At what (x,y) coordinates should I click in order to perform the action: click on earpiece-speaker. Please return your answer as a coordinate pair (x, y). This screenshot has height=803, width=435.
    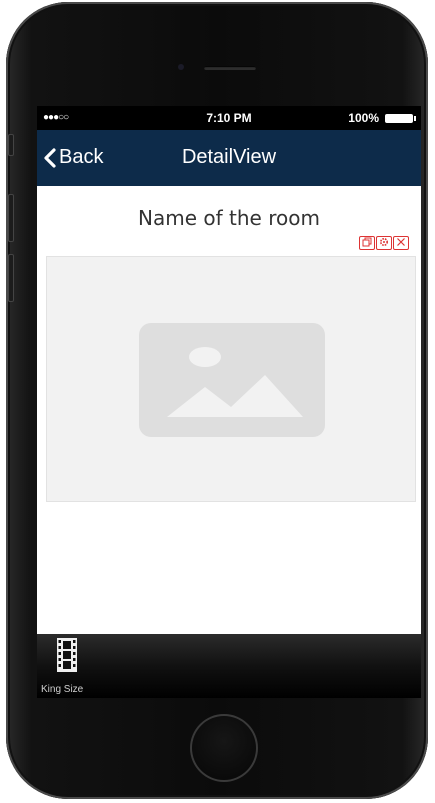
    Looking at the image, I should click on (230, 68).